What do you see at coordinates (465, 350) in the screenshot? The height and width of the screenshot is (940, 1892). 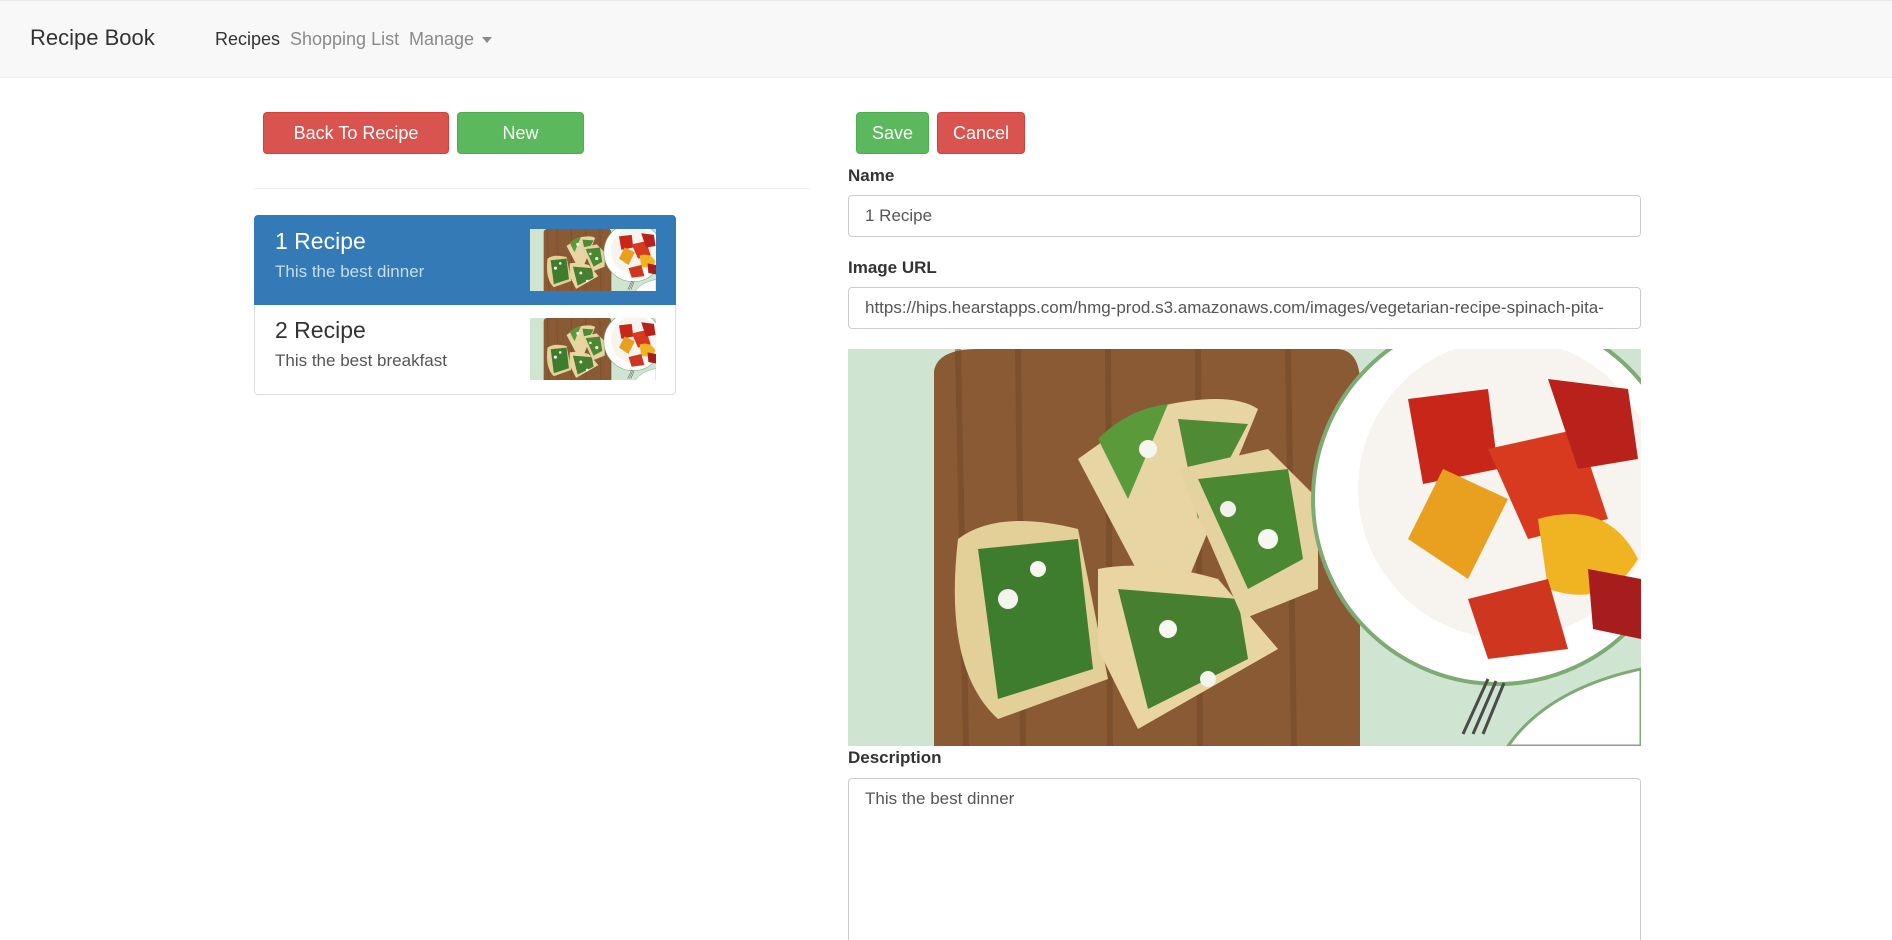 I see `recipe-list-item: 2 Recipe This the best breakfast` at bounding box center [465, 350].